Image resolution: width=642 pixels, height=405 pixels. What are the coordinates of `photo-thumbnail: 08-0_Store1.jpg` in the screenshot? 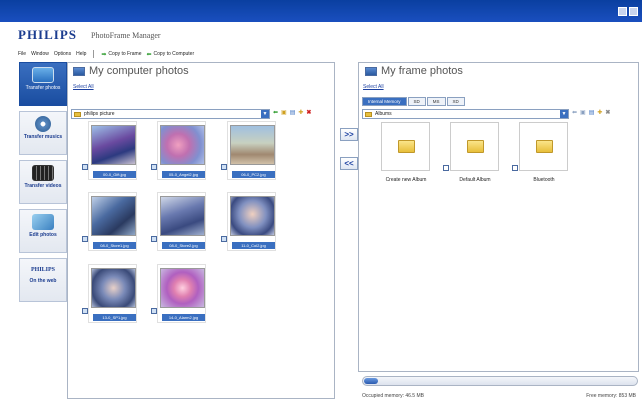 It's located at (112, 221).